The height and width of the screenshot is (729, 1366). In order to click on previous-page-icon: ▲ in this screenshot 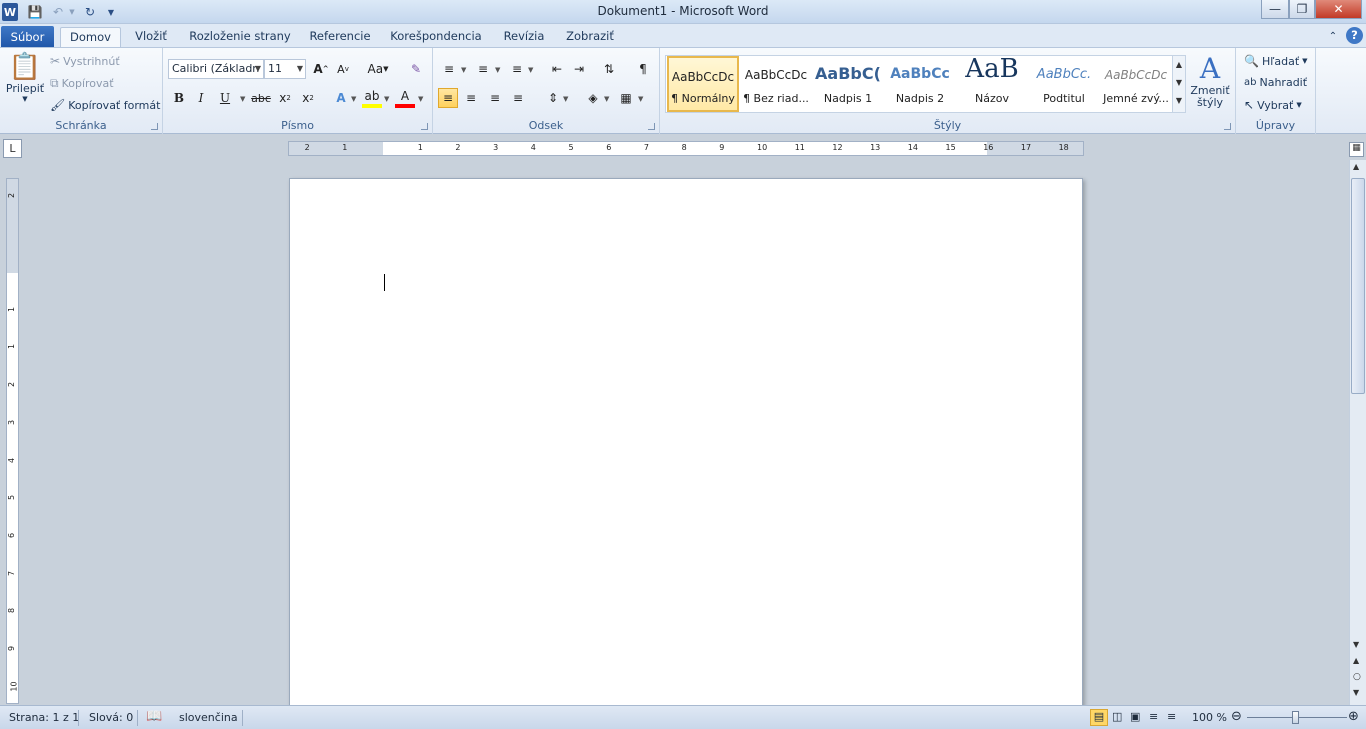, I will do `click(1356, 660)`.